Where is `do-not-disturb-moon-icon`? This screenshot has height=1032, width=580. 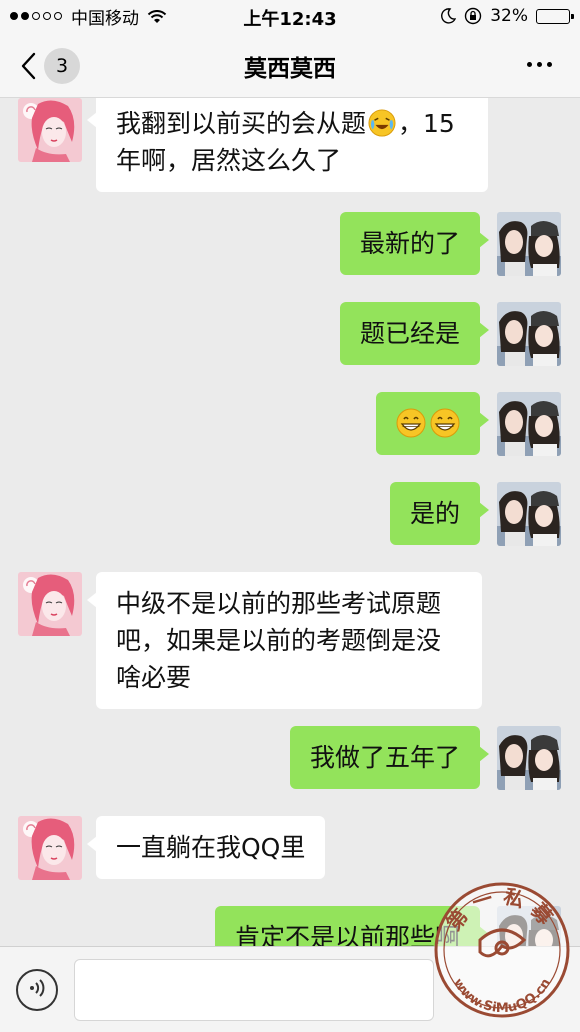
do-not-disturb-moon-icon is located at coordinates (448, 16).